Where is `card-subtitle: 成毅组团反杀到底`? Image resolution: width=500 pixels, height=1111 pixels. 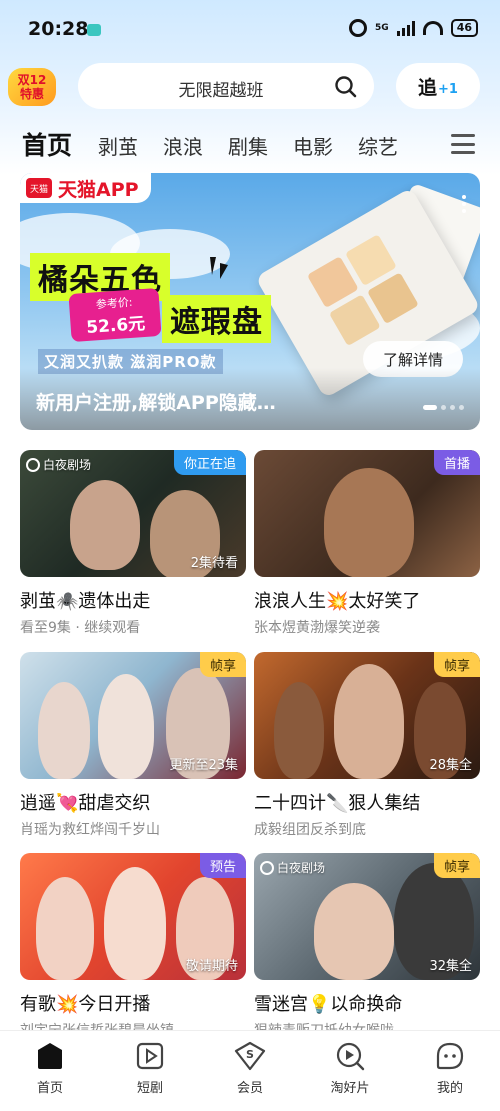
card-subtitle: 成毅组团反杀到底 is located at coordinates (310, 830).